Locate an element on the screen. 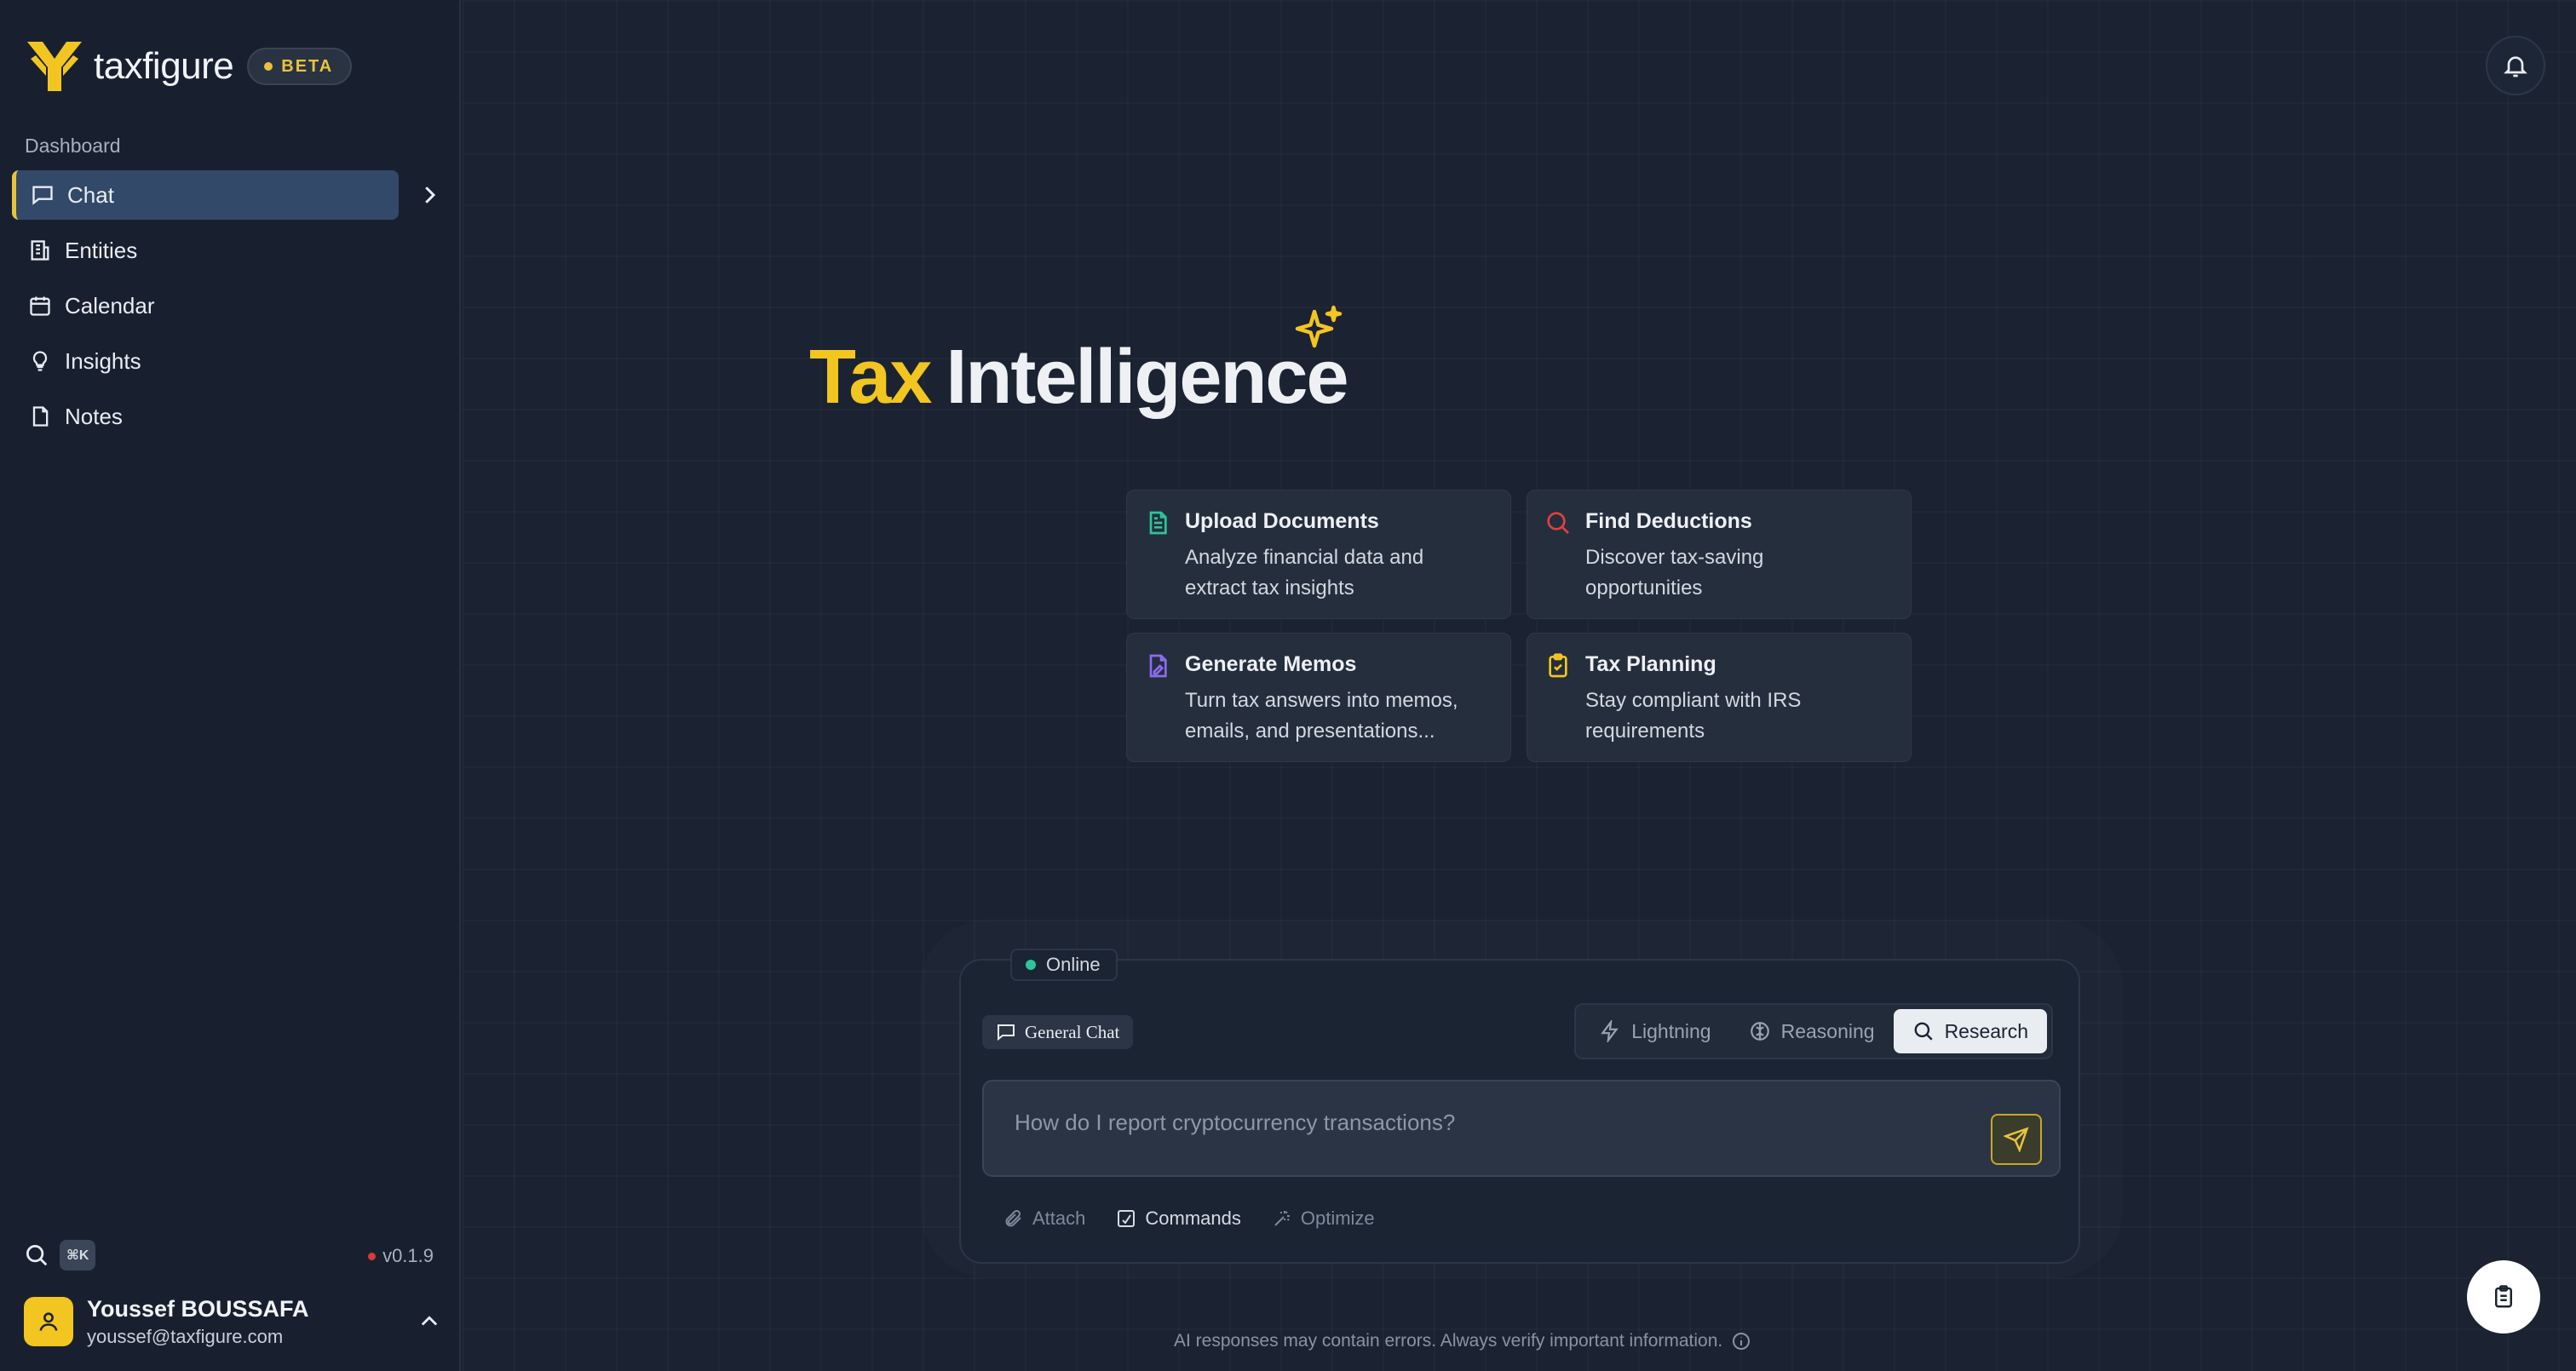 The height and width of the screenshot is (1371, 2576). sidebar-item-calendar: Calendar is located at coordinates (225, 305).